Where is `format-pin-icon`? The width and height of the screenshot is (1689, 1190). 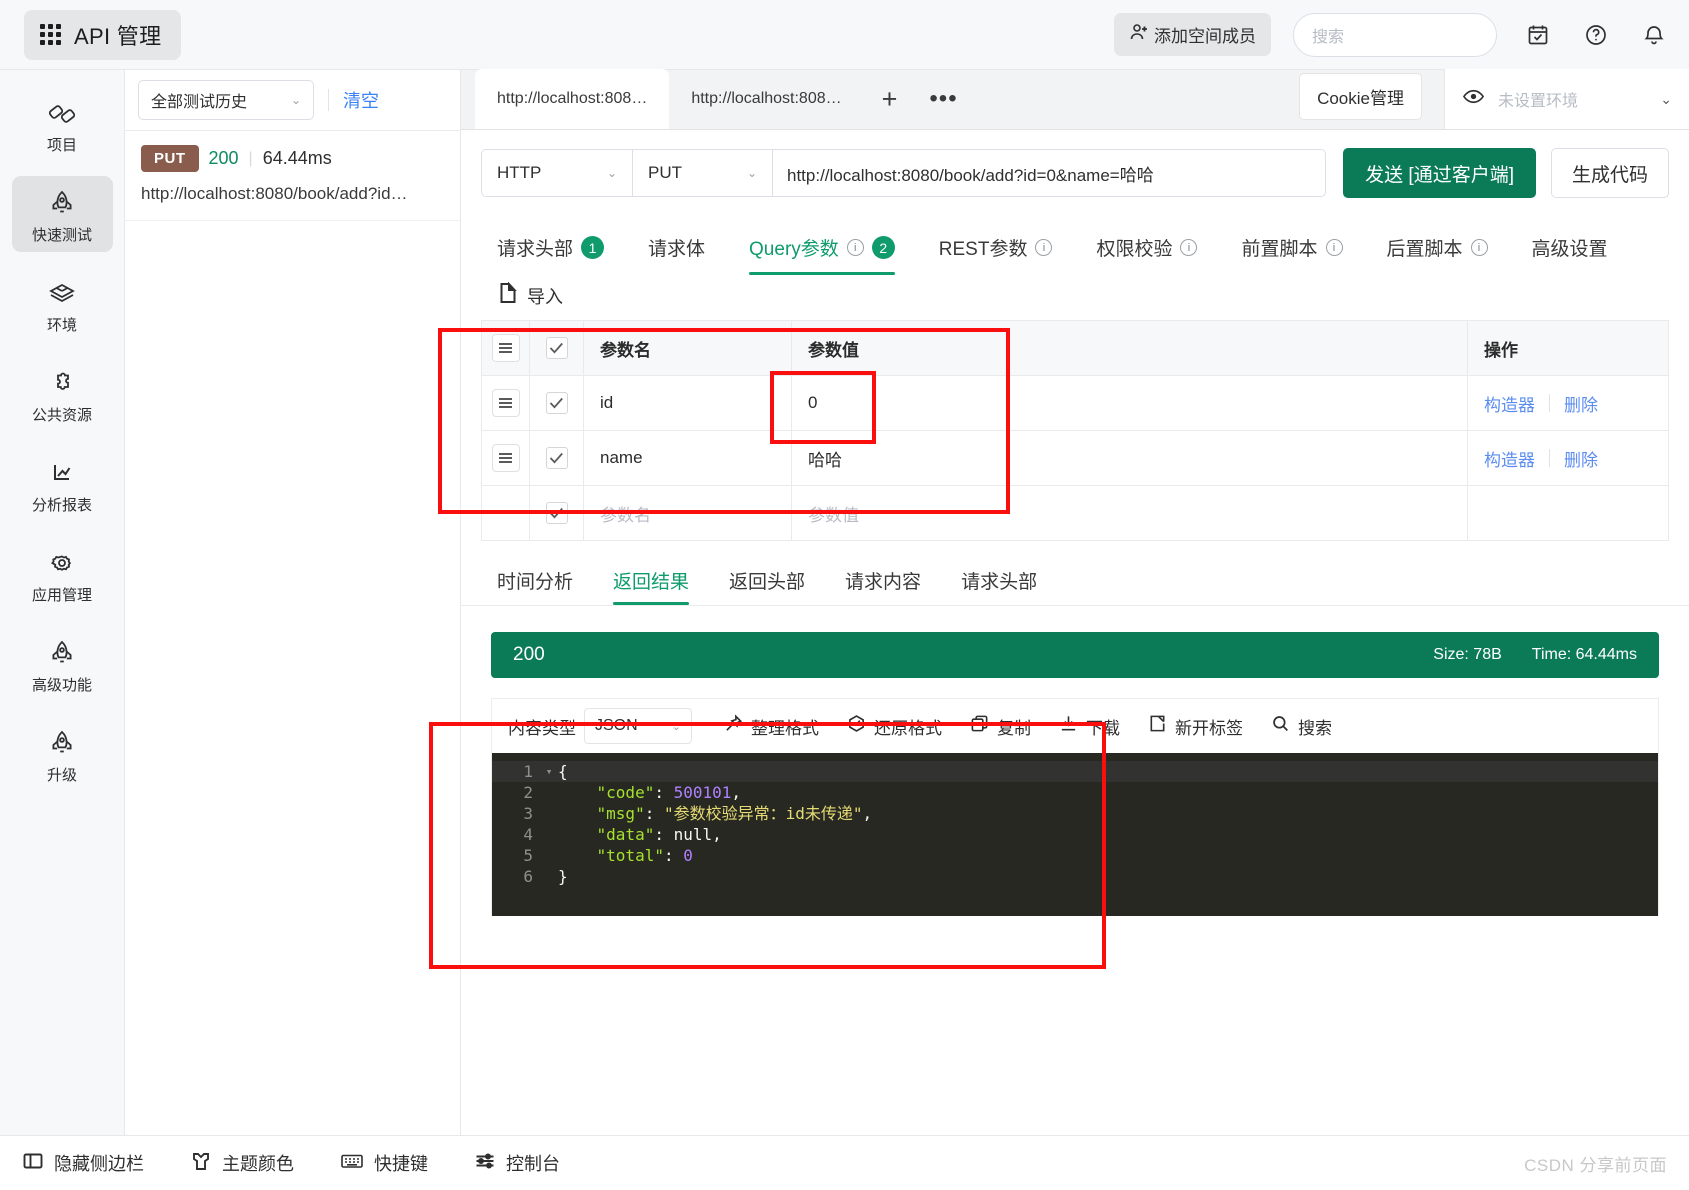
format-pin-icon is located at coordinates (733, 726).